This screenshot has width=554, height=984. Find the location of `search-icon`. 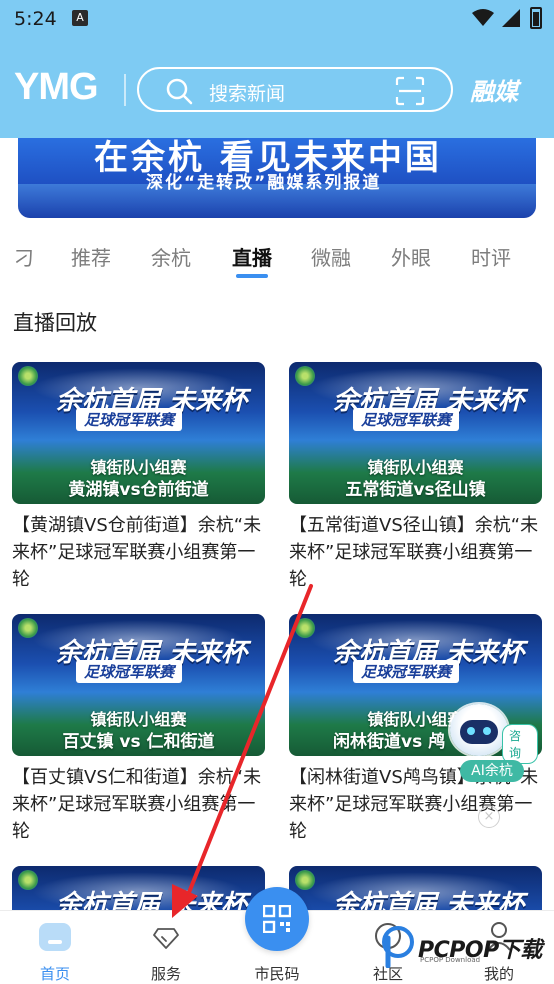

search-icon is located at coordinates (179, 91).